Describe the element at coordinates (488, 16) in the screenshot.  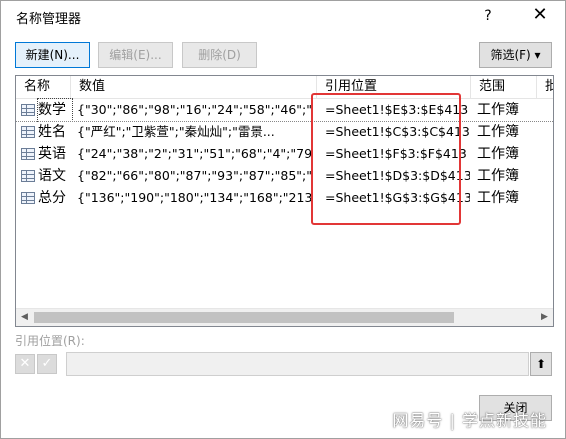
I see `help-button: ?` at that location.